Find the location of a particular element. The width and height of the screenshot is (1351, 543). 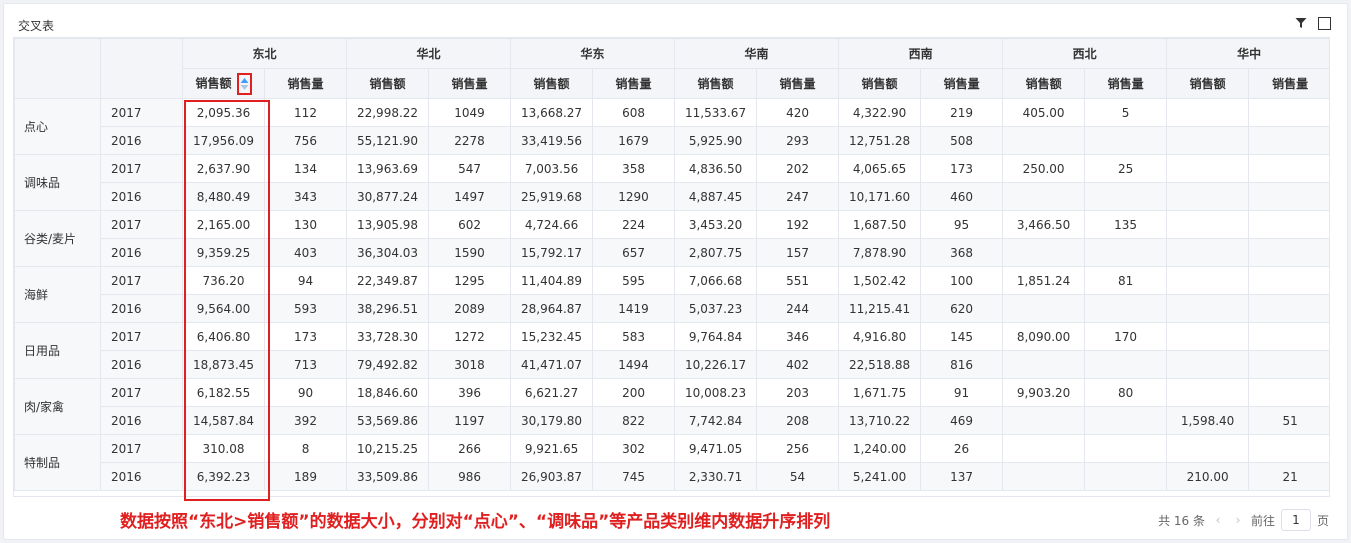

sales-qty-cell: 713 is located at coordinates (305, 364).